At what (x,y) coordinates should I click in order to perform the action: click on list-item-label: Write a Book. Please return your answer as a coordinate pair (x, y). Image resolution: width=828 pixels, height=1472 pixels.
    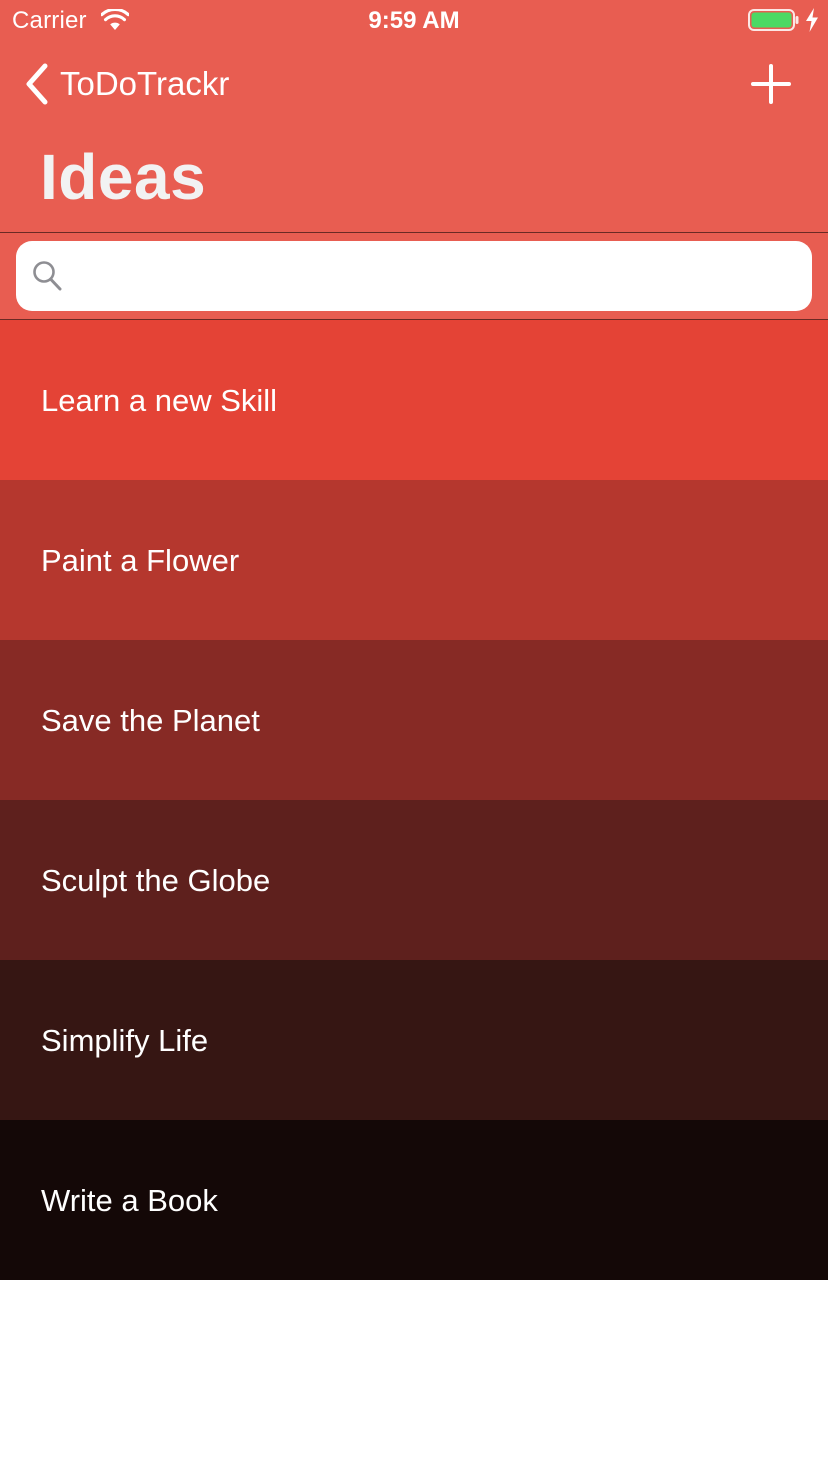
    Looking at the image, I should click on (129, 1200).